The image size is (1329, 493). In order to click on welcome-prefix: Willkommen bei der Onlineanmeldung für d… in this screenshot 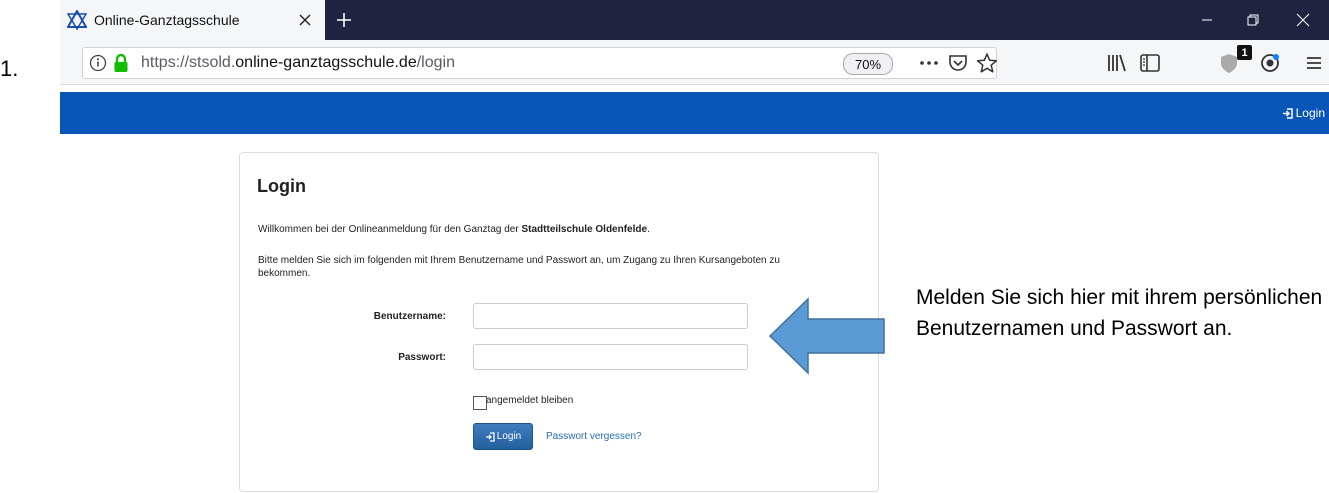, I will do `click(390, 229)`.